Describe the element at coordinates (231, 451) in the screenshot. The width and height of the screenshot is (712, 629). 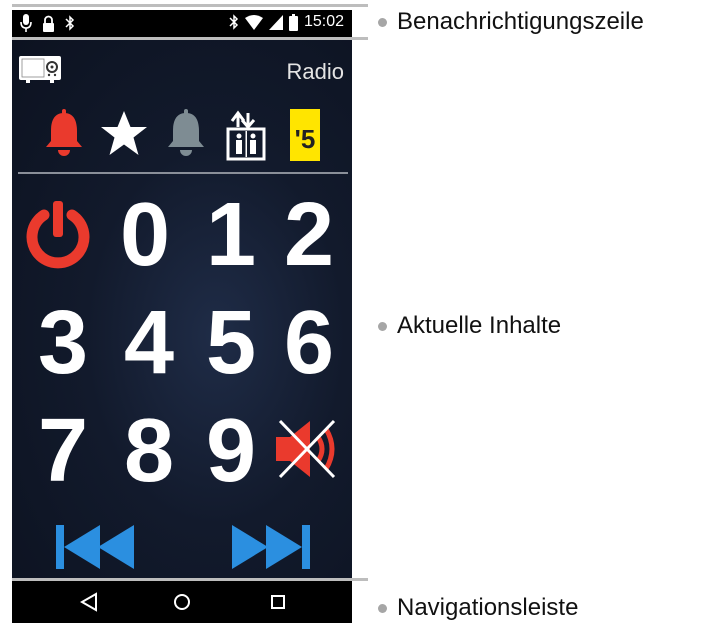
I see `key-9: 9` at that location.